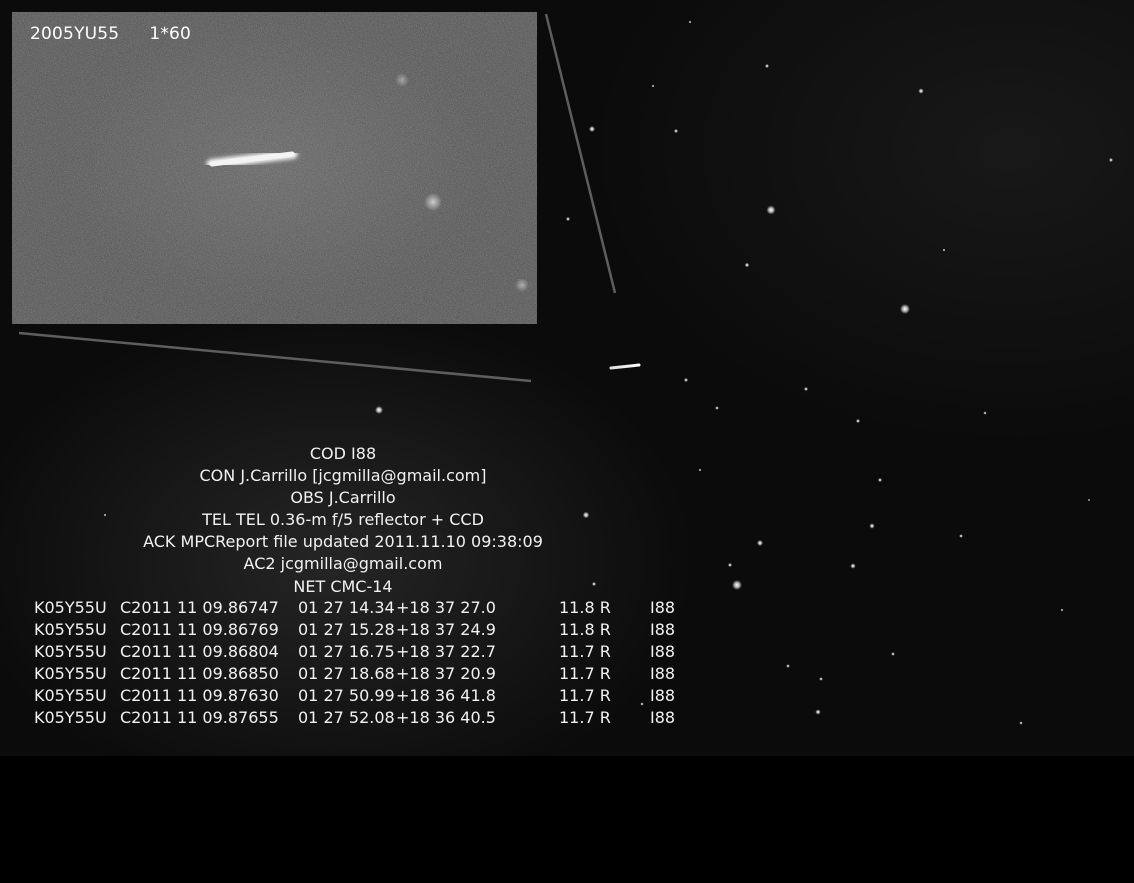  Describe the element at coordinates (446, 607) in the screenshot. I see `obs-dec: +18 37 27.0` at that location.